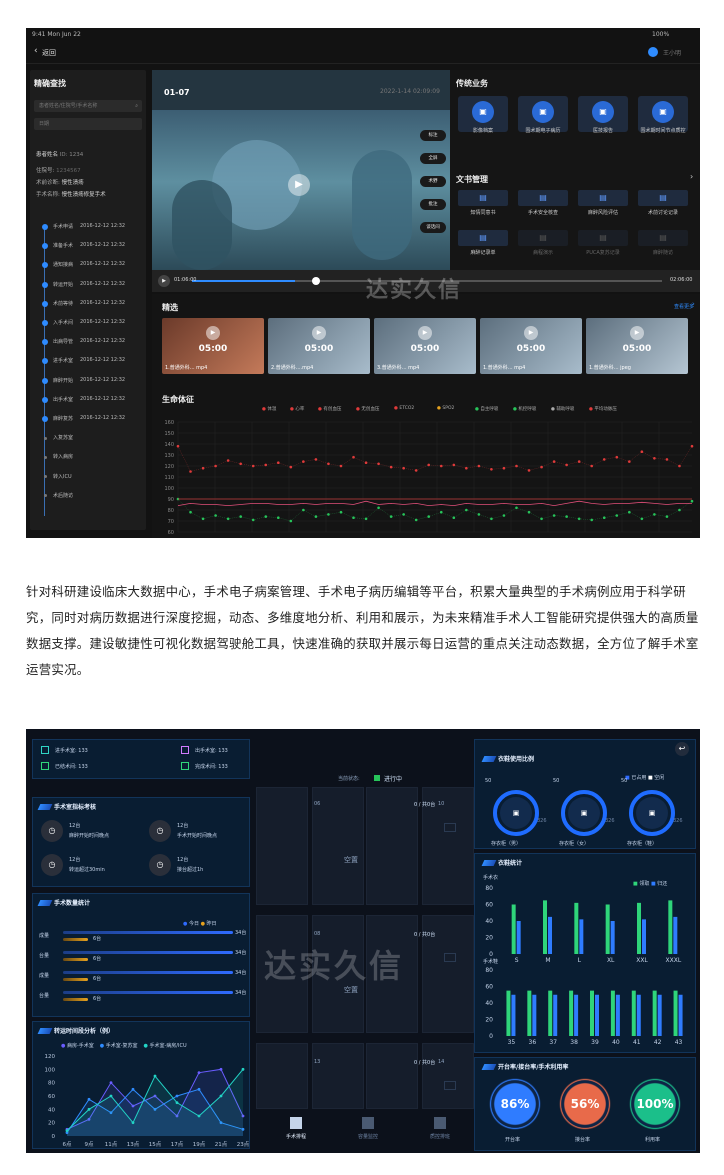 The height and width of the screenshot is (1175, 724). What do you see at coordinates (433, 181) in the screenshot?
I see `video-option-button: 术野` at bounding box center [433, 181].